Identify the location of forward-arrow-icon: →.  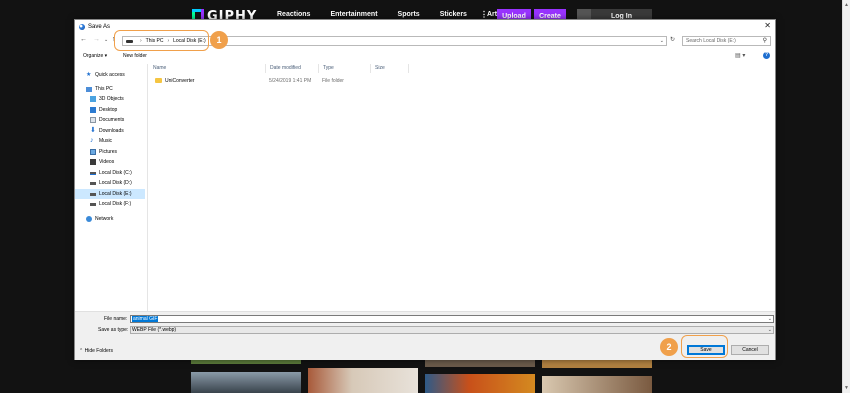
(96, 40).